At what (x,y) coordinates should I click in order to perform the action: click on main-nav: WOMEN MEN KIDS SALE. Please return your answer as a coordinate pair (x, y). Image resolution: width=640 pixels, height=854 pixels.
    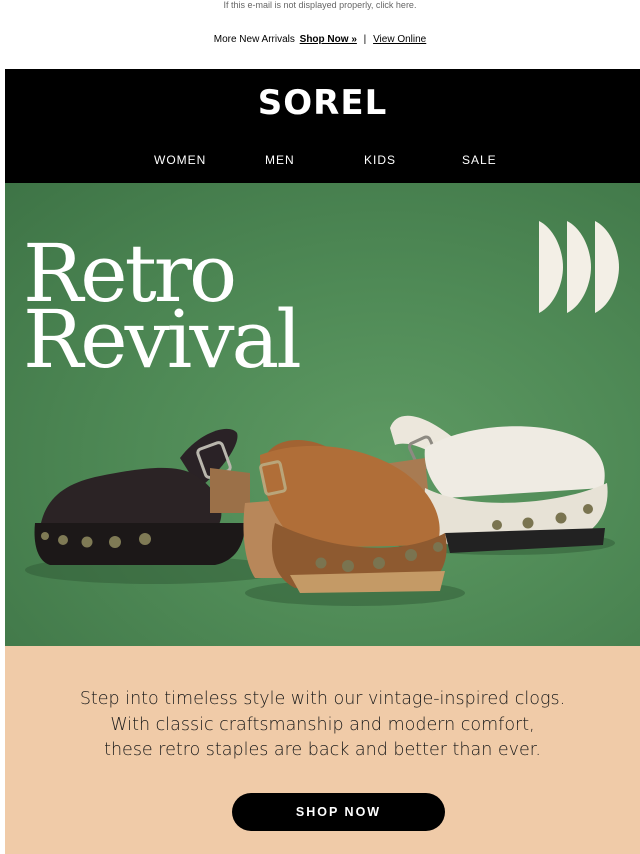
    Looking at the image, I should click on (322, 162).